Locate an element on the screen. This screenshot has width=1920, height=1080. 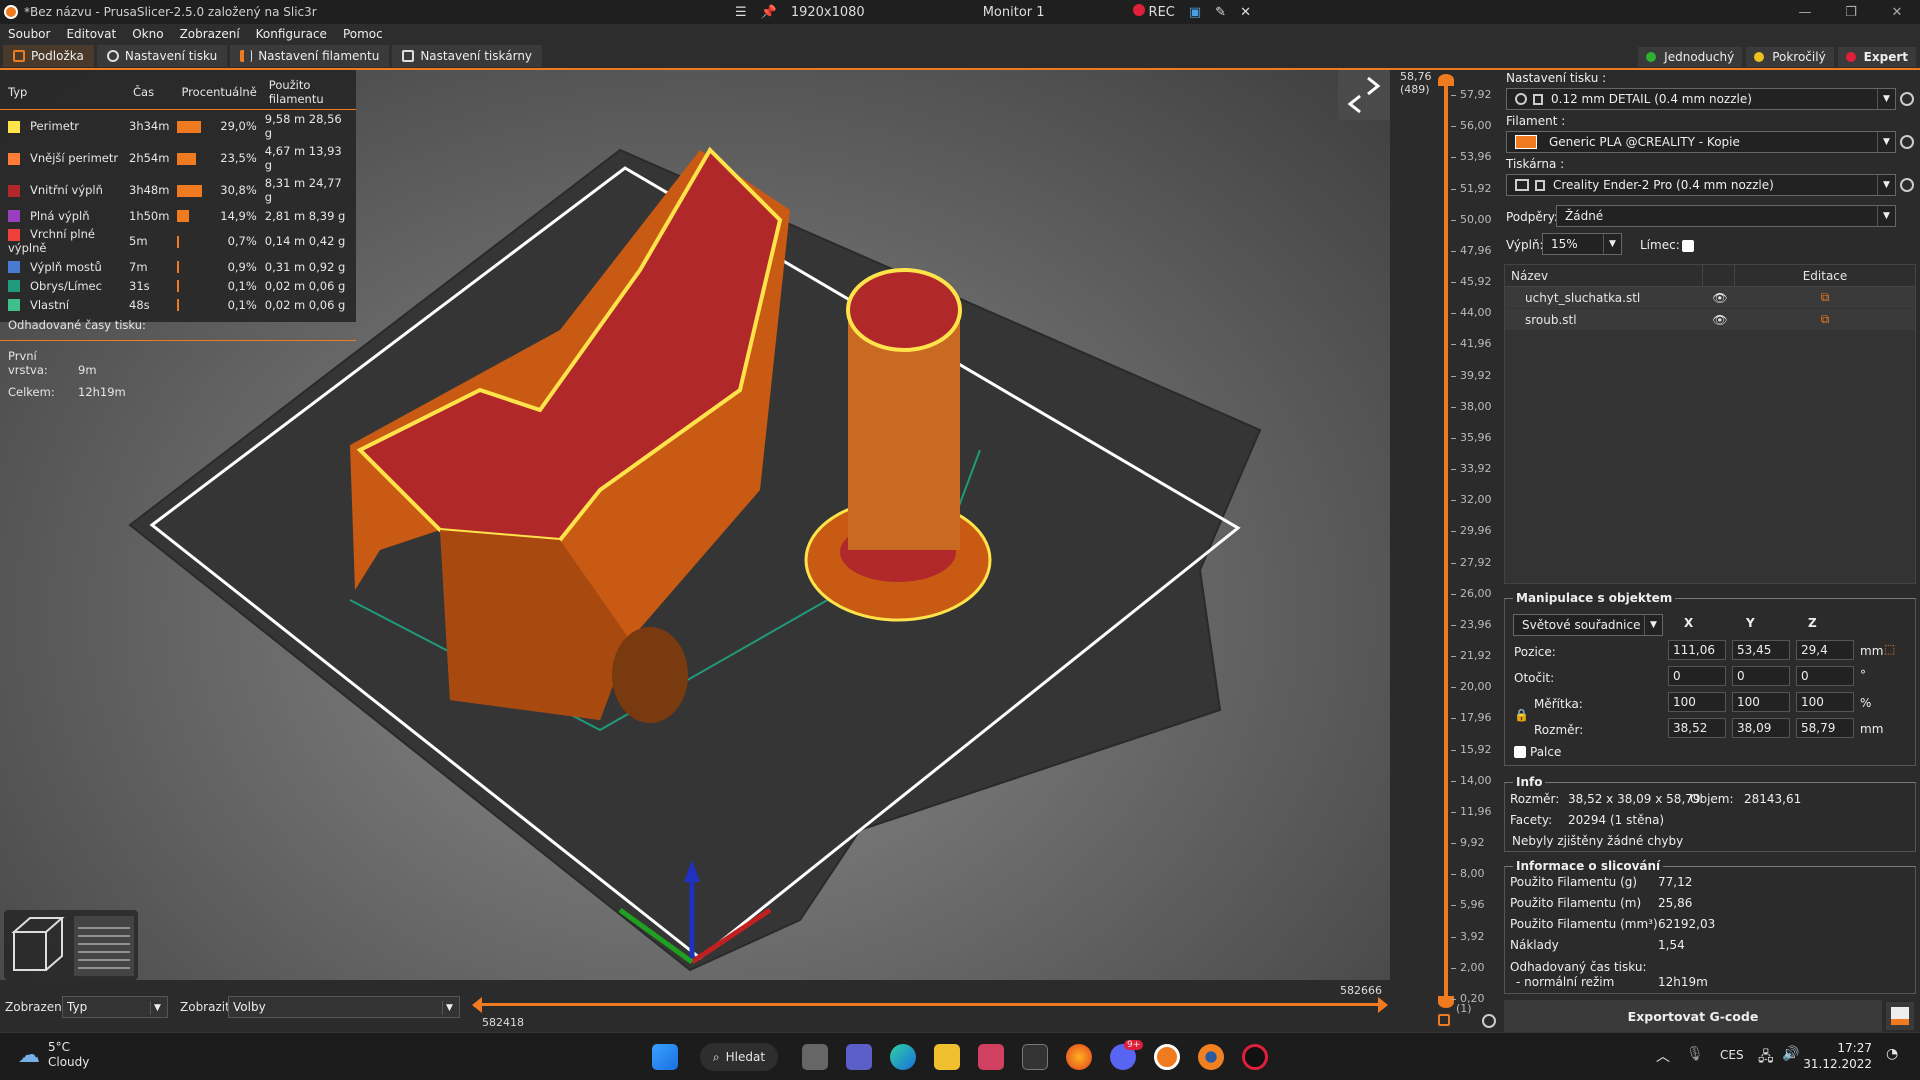
start-icon is located at coordinates (665, 1057).